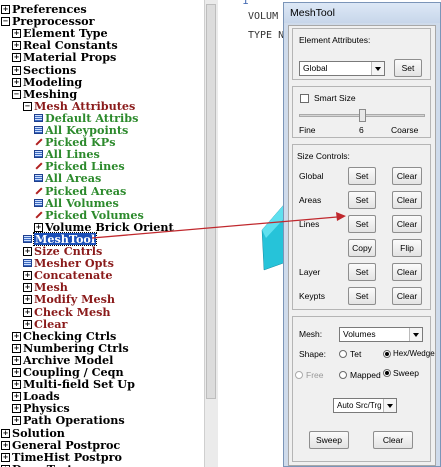 The height and width of the screenshot is (467, 441). Describe the element at coordinates (214, 227) in the screenshot. I see `arrow-line` at that location.